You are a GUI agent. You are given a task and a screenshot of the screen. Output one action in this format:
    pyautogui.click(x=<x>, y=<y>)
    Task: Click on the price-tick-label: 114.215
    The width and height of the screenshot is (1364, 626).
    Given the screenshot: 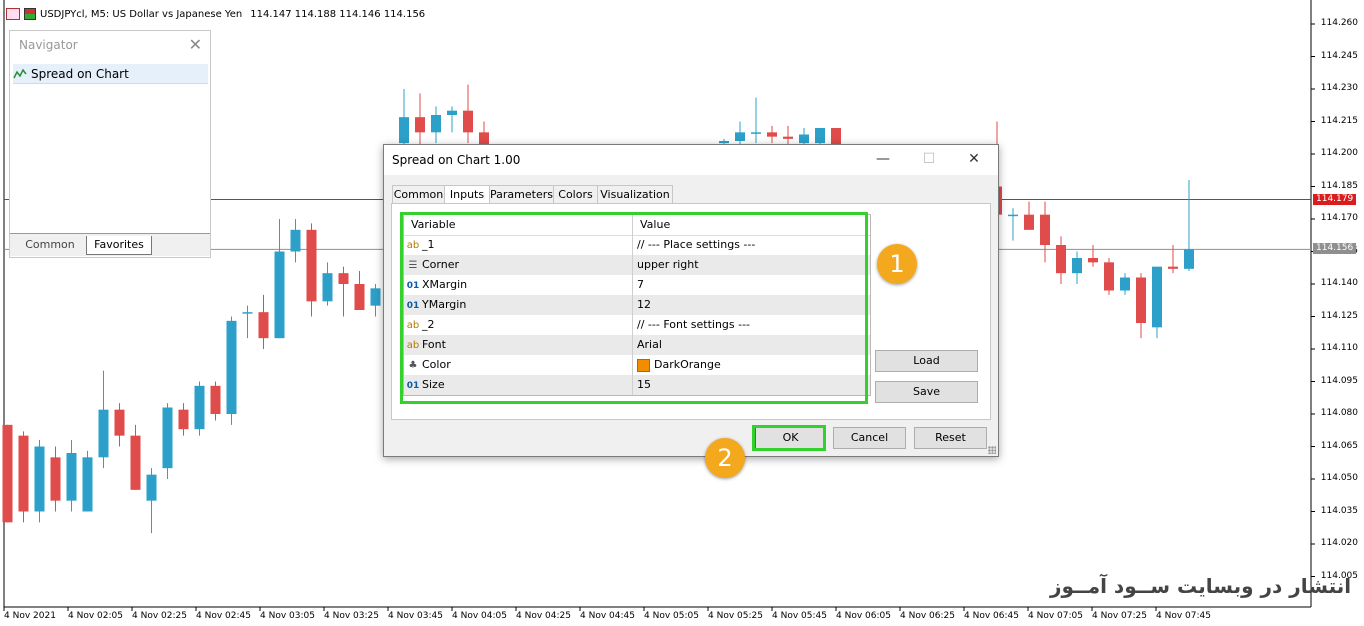 What is the action you would take?
    pyautogui.click(x=1339, y=120)
    